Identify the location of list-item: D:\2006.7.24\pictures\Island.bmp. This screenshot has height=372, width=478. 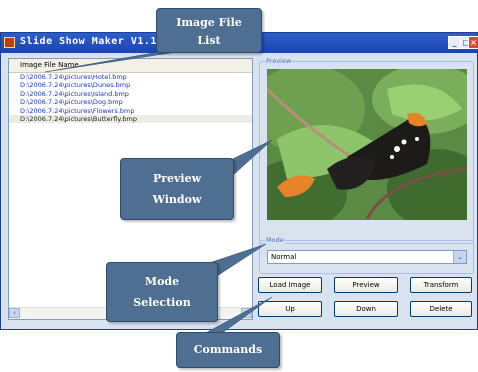
(130, 94).